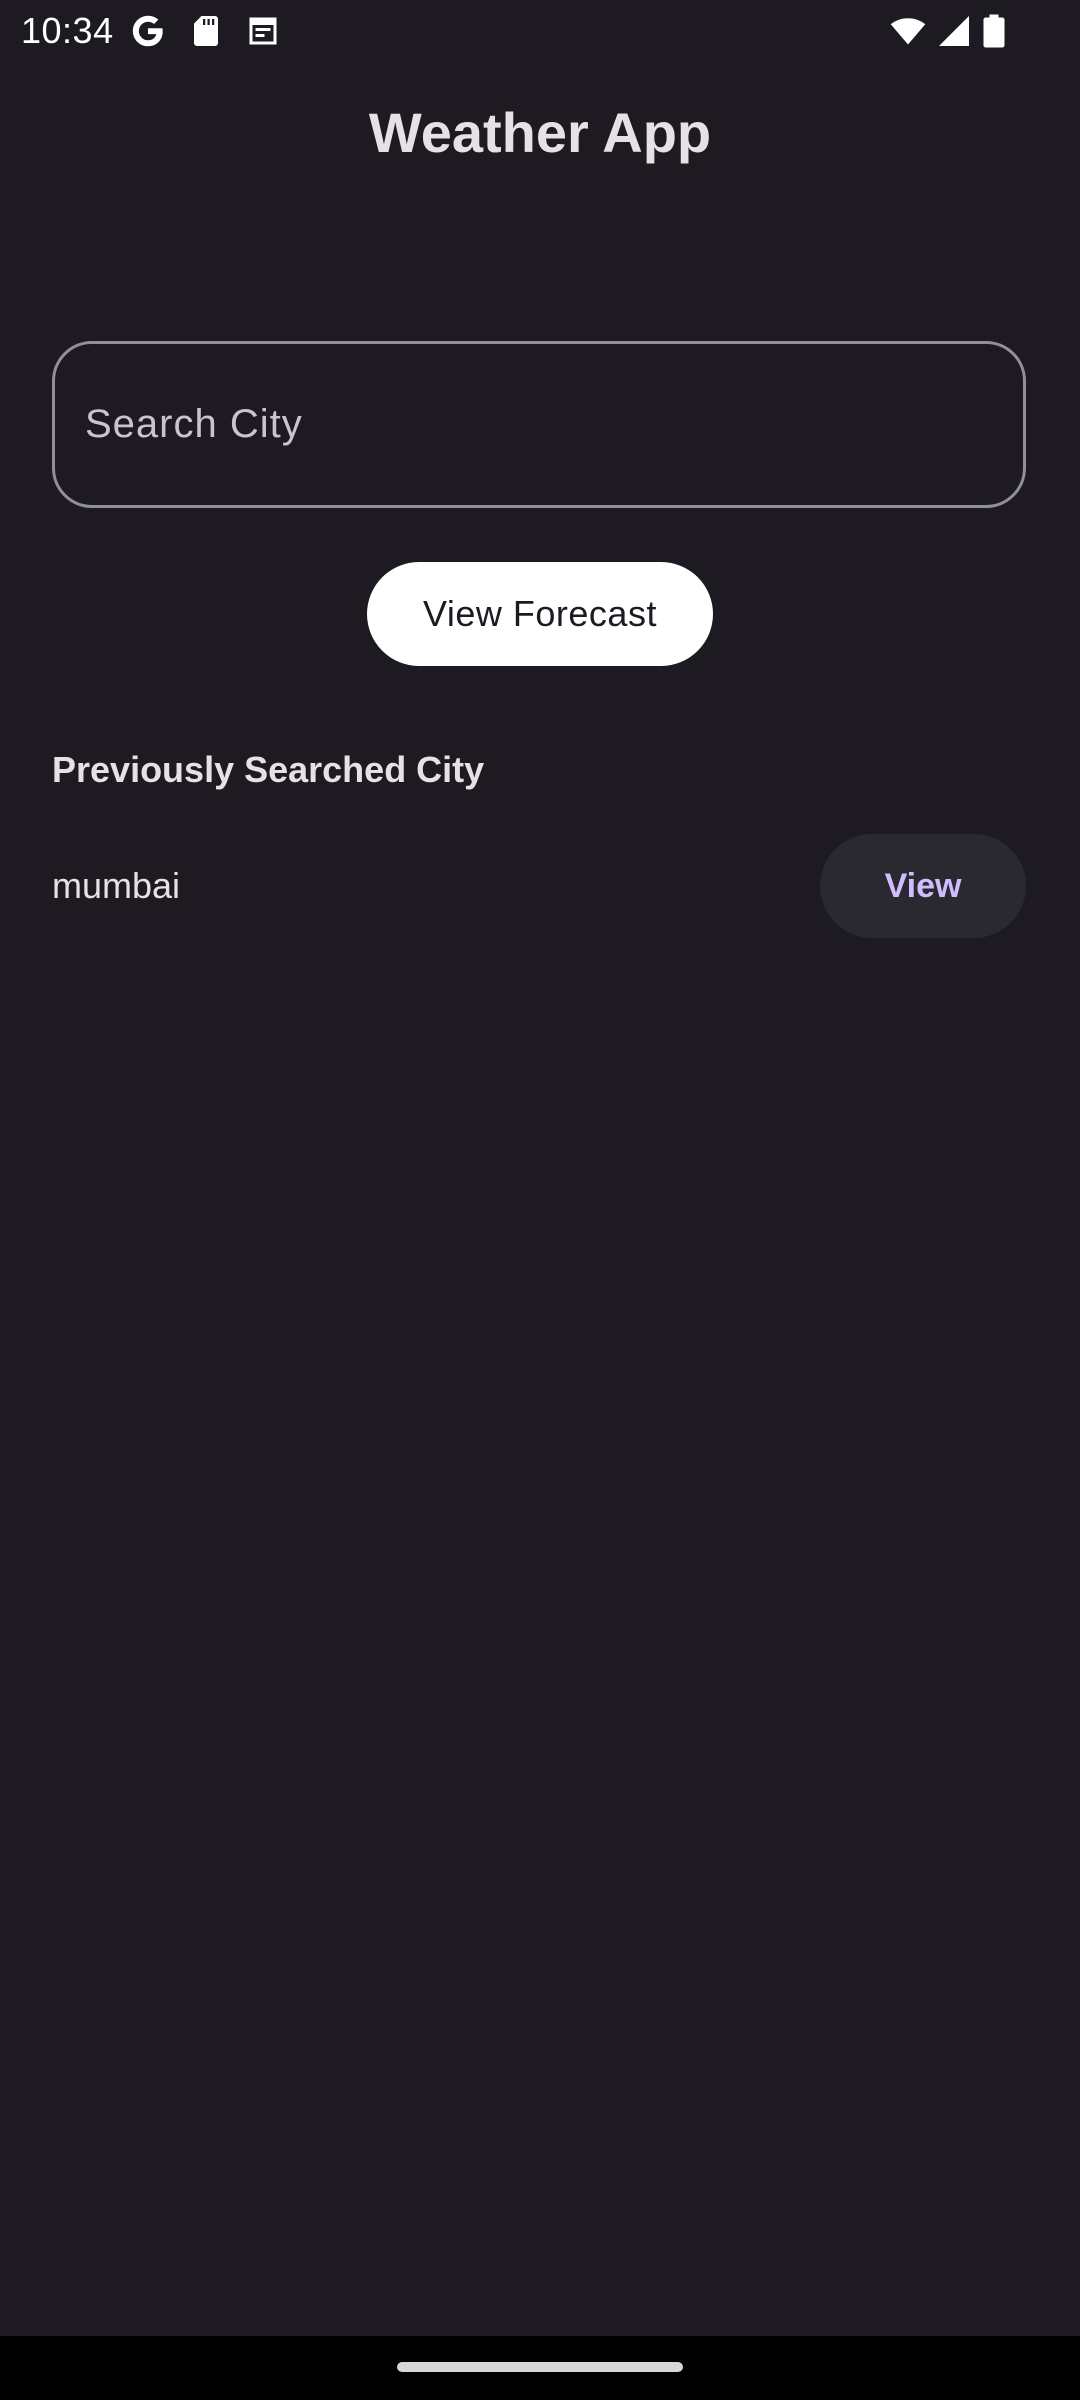 Image resolution: width=1080 pixels, height=2400 pixels. I want to click on status-bar: 10:34, so click(540, 31).